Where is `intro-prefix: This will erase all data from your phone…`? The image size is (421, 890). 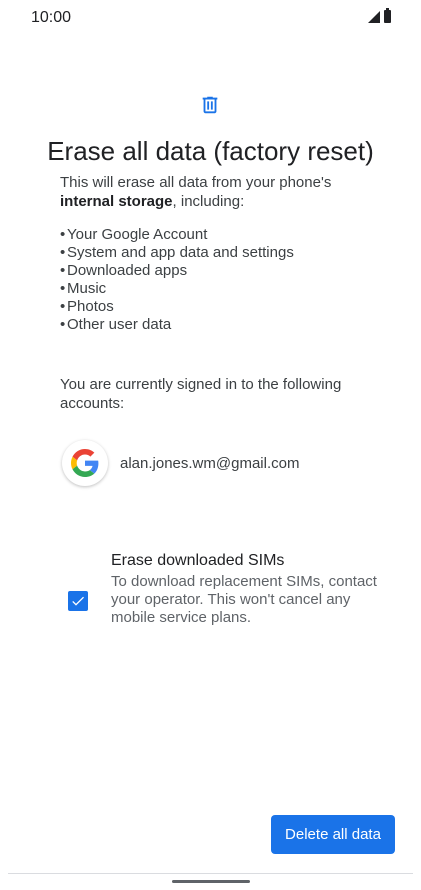
intro-prefix: This will erase all data from your phone… is located at coordinates (196, 182).